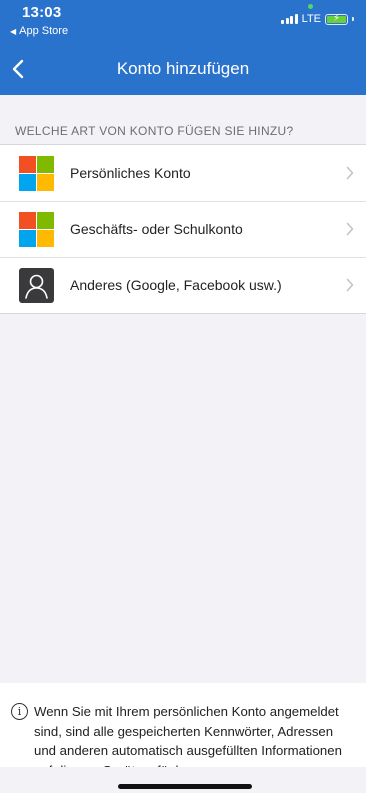 The image size is (366, 793). I want to click on back-app-label: App Store, so click(44, 31).